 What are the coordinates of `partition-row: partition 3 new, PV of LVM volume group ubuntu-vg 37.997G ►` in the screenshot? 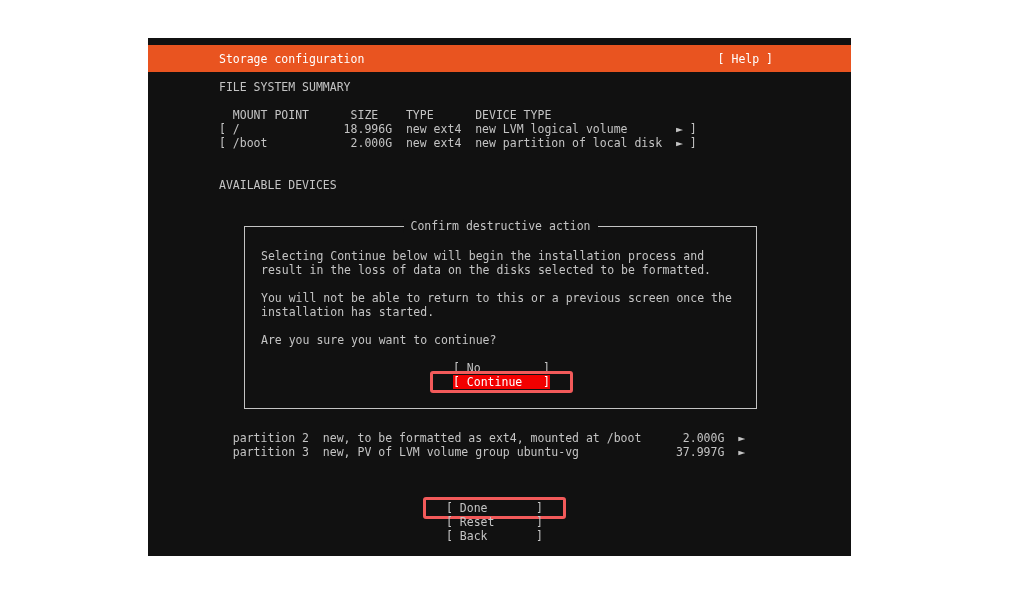 It's located at (482, 452).